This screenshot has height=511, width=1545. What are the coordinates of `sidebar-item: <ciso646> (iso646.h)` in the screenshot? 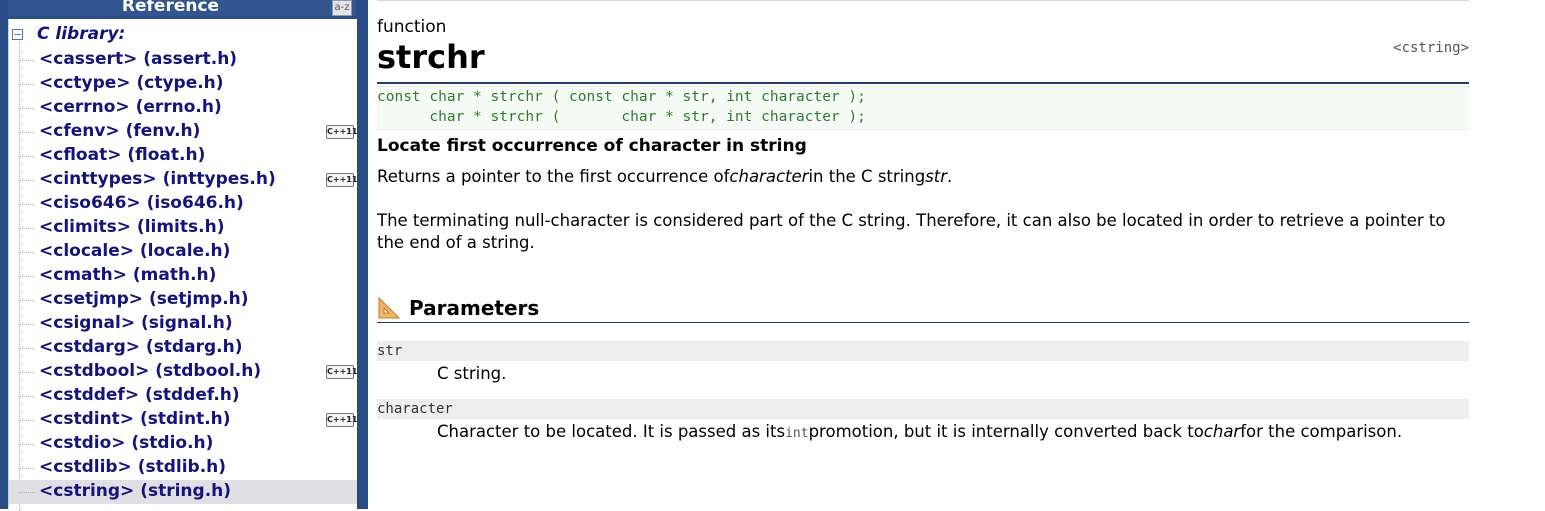 It's located at (183, 204).